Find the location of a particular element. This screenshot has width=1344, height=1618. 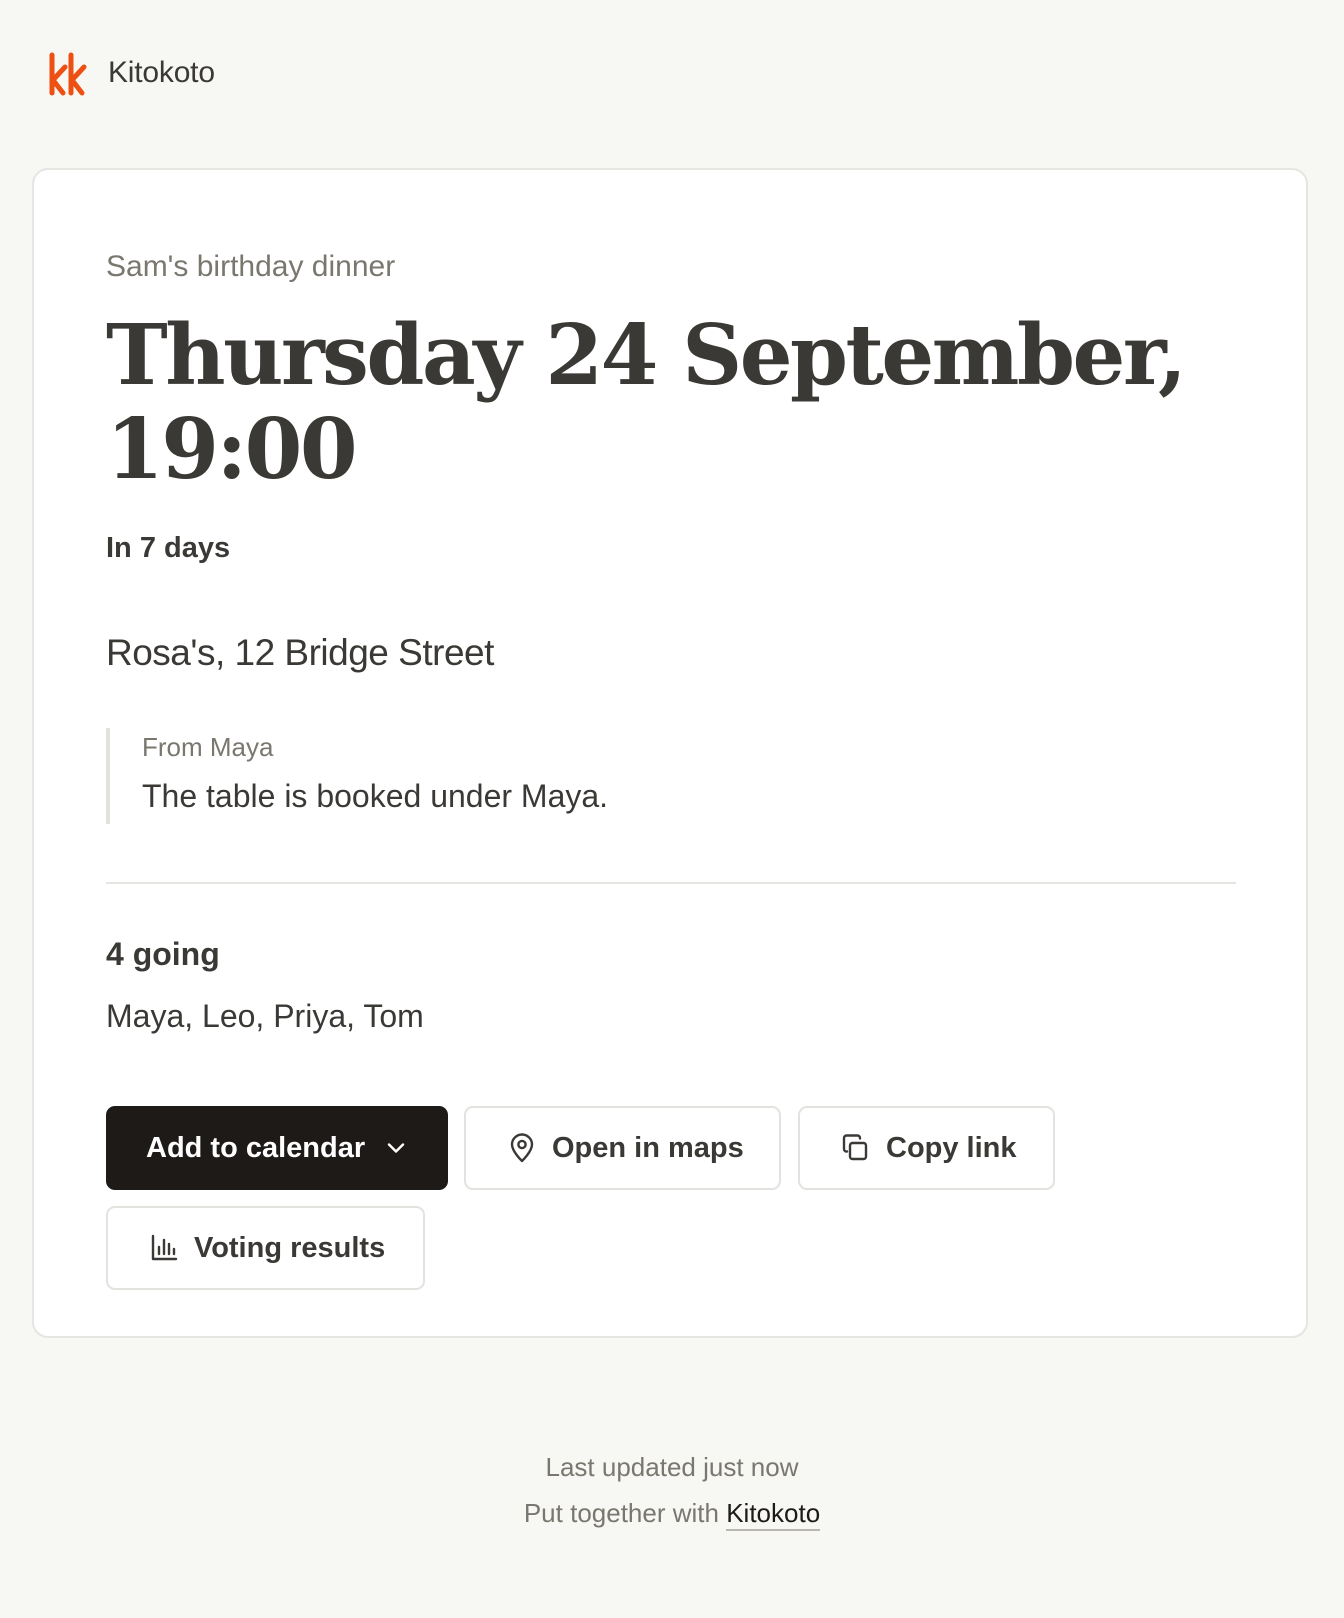

event-date-line: Thursday 24 September, is located at coordinates (646, 355).